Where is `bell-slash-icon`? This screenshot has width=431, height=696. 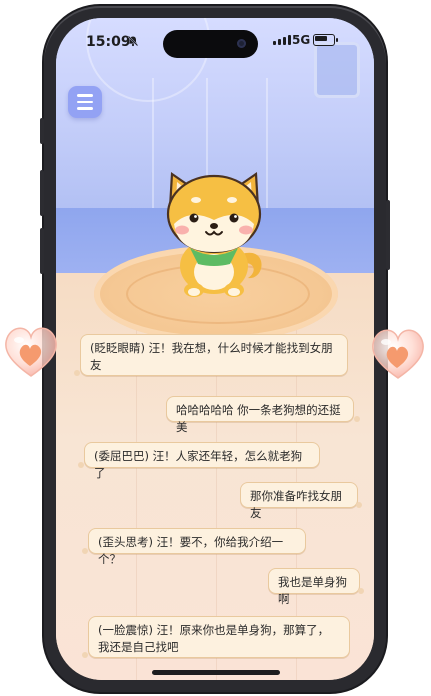
bell-slash-icon is located at coordinates (133, 42).